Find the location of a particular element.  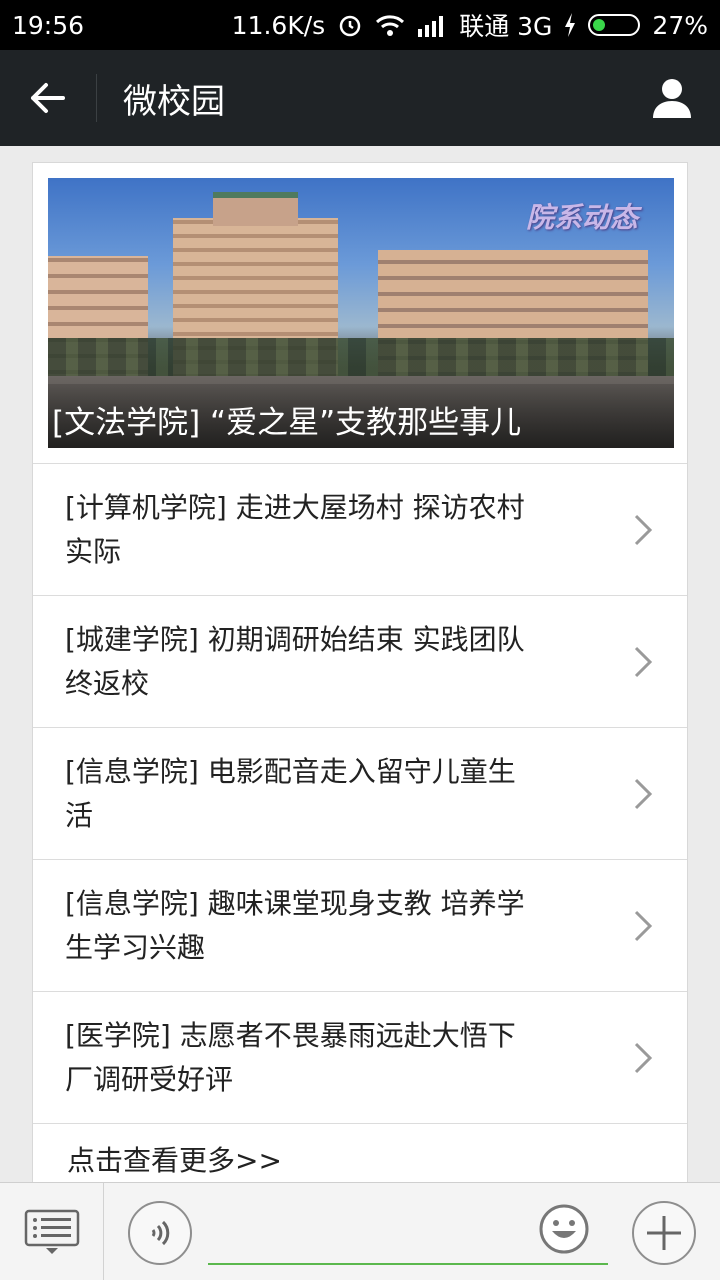

battery-icon is located at coordinates (614, 25).